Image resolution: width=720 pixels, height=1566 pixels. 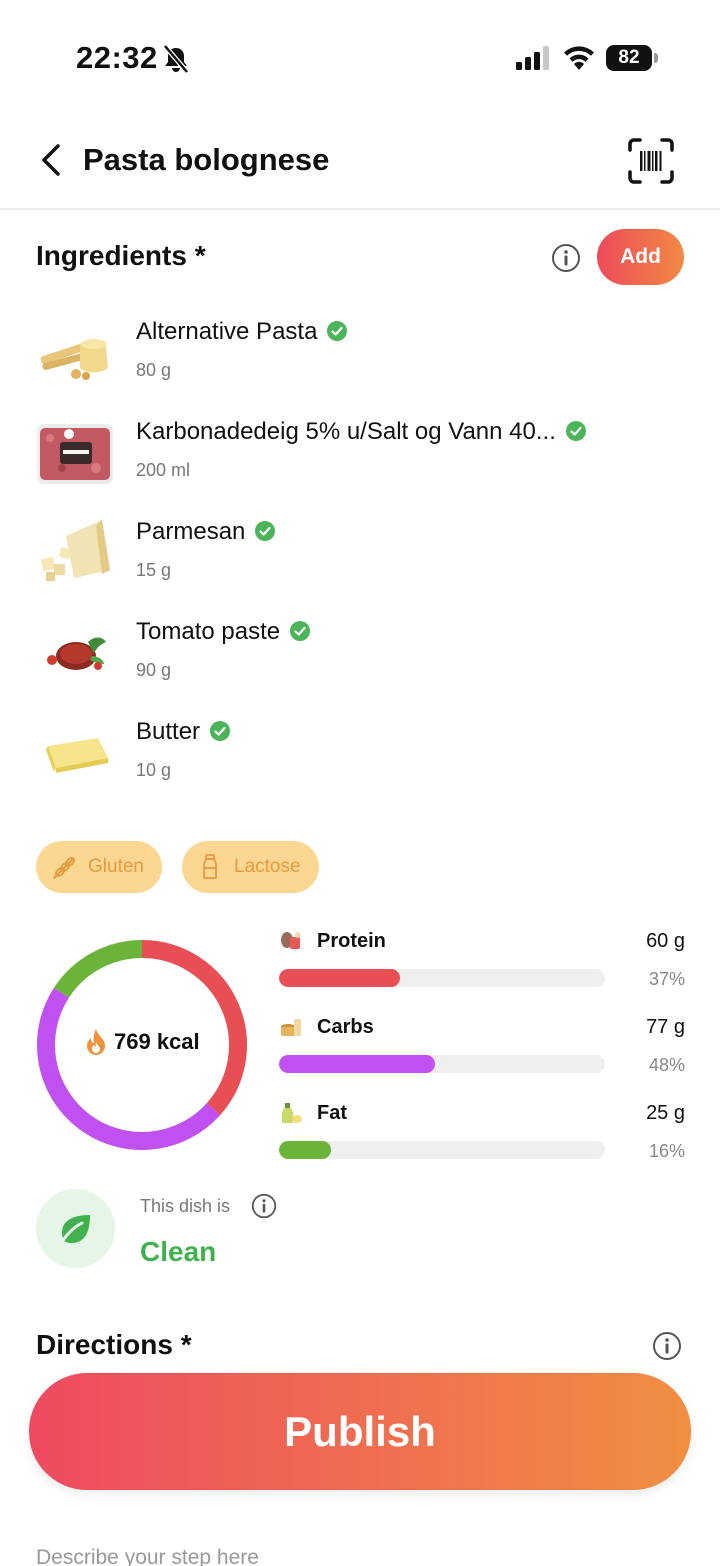 I want to click on allergen-badge-gluten: Gluten, so click(x=99, y=867).